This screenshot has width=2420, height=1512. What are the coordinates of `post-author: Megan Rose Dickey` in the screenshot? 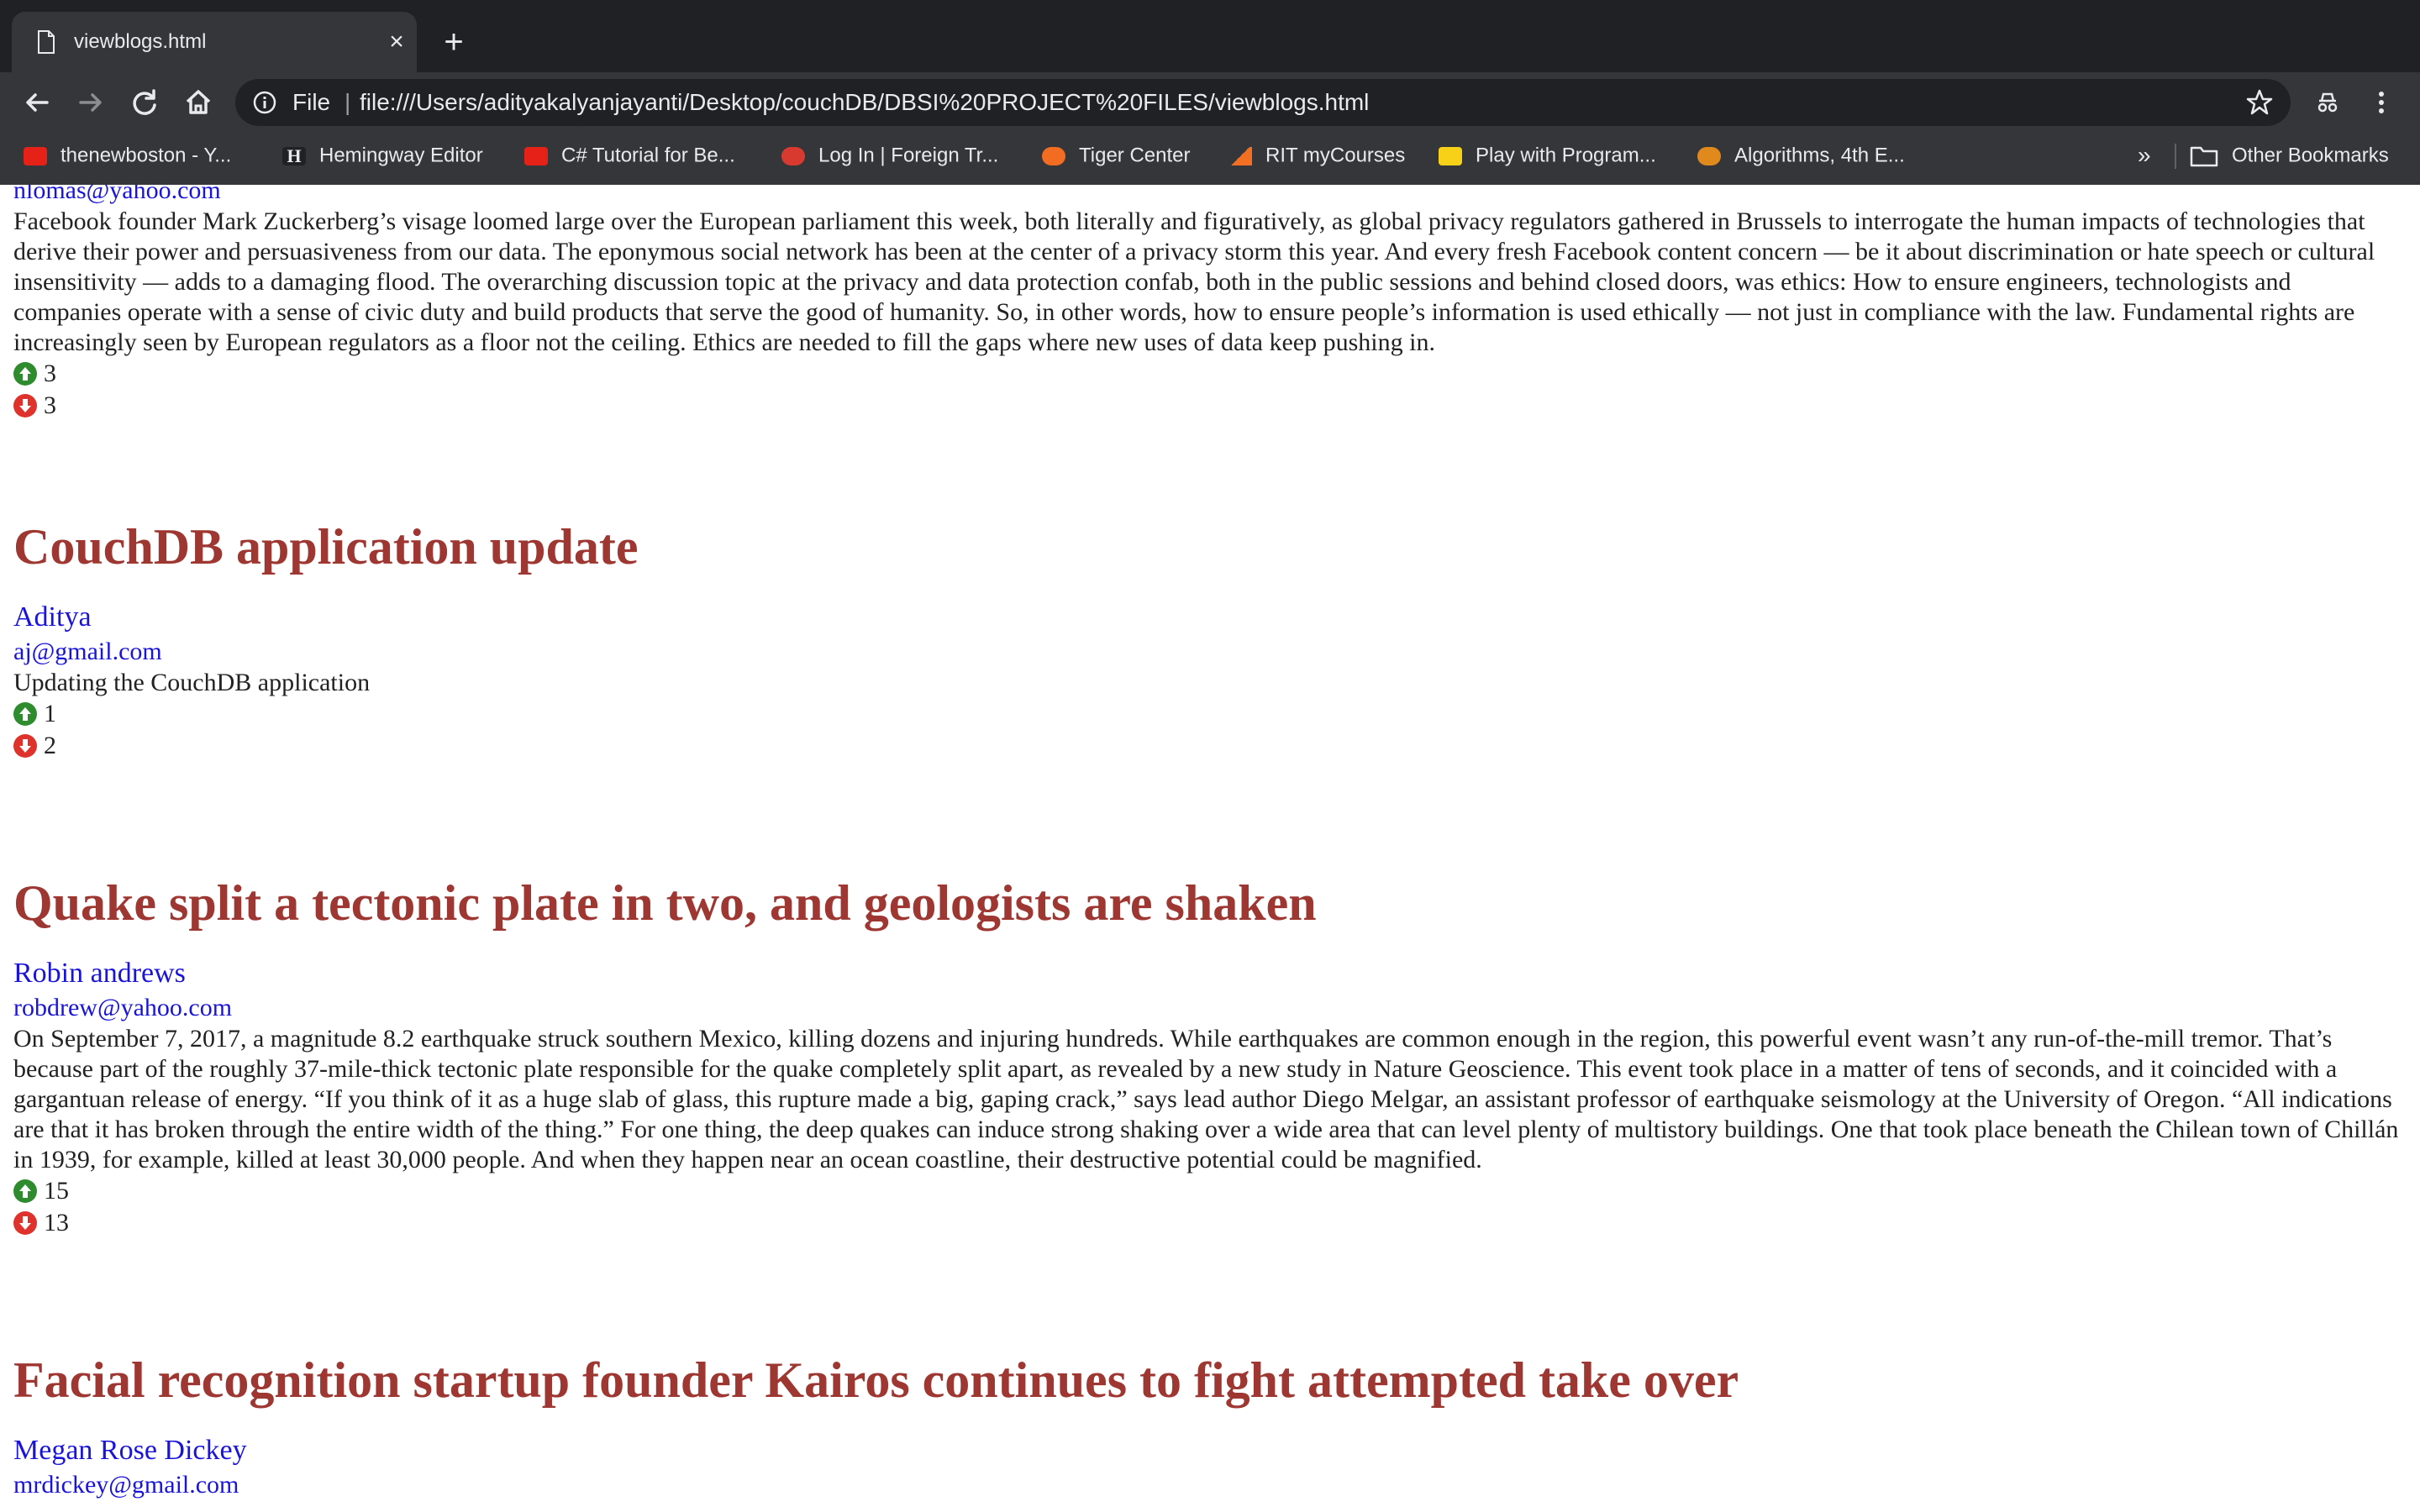 It's located at (1206, 1450).